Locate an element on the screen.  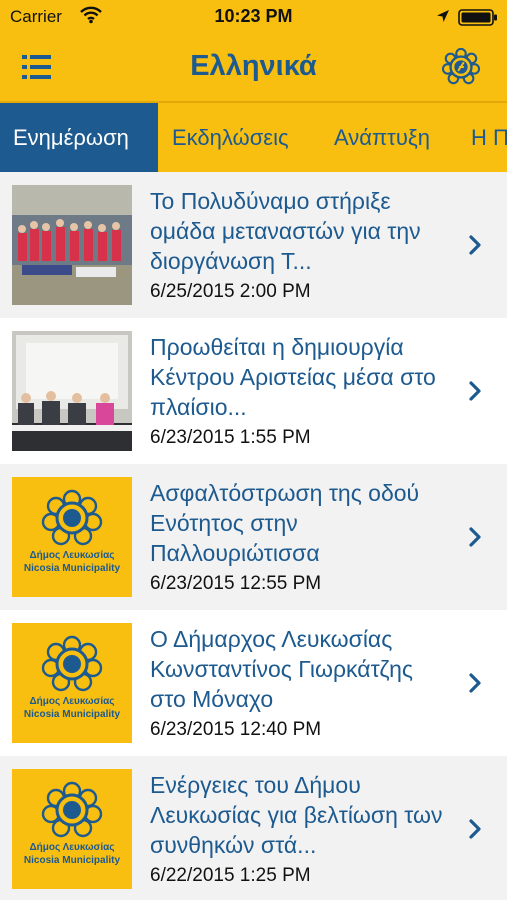
app-header: Carrier 10:23 PM Ελληνικά is located at coordinates (253, 51).